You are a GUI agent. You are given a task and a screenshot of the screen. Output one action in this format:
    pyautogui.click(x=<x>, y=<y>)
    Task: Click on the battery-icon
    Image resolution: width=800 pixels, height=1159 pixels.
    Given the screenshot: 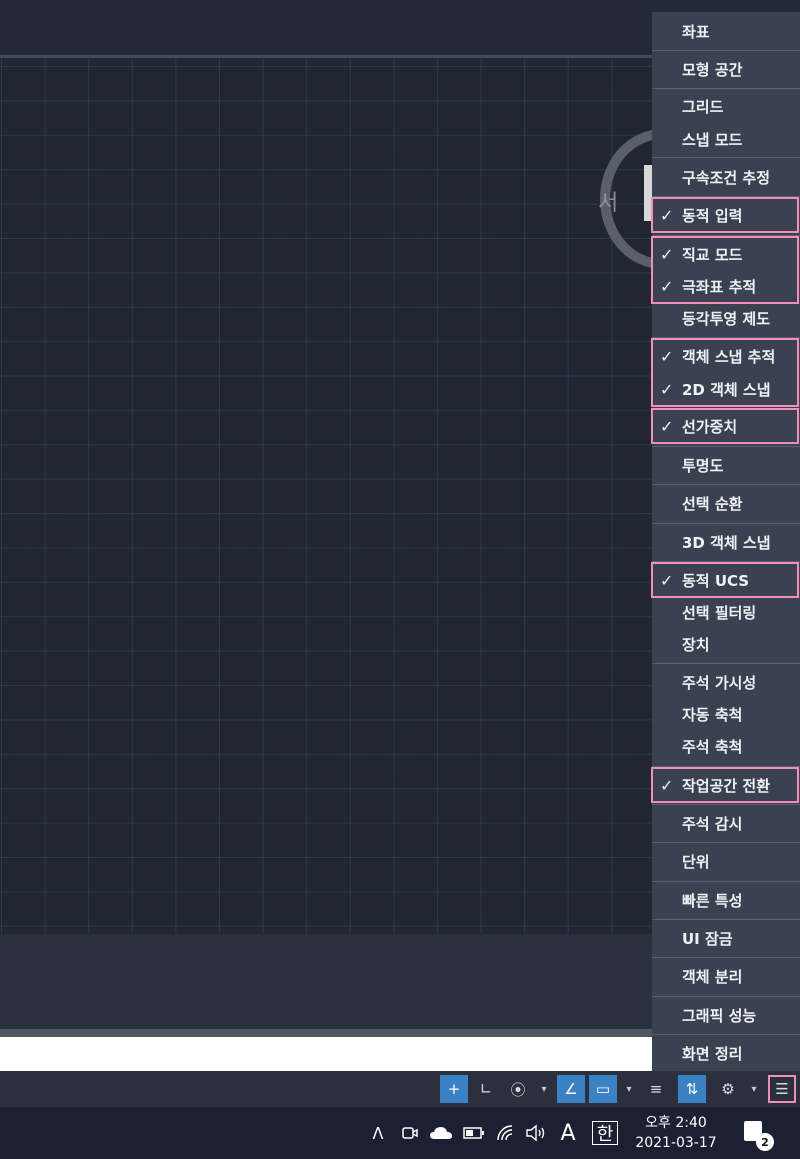 What is the action you would take?
    pyautogui.click(x=474, y=1133)
    